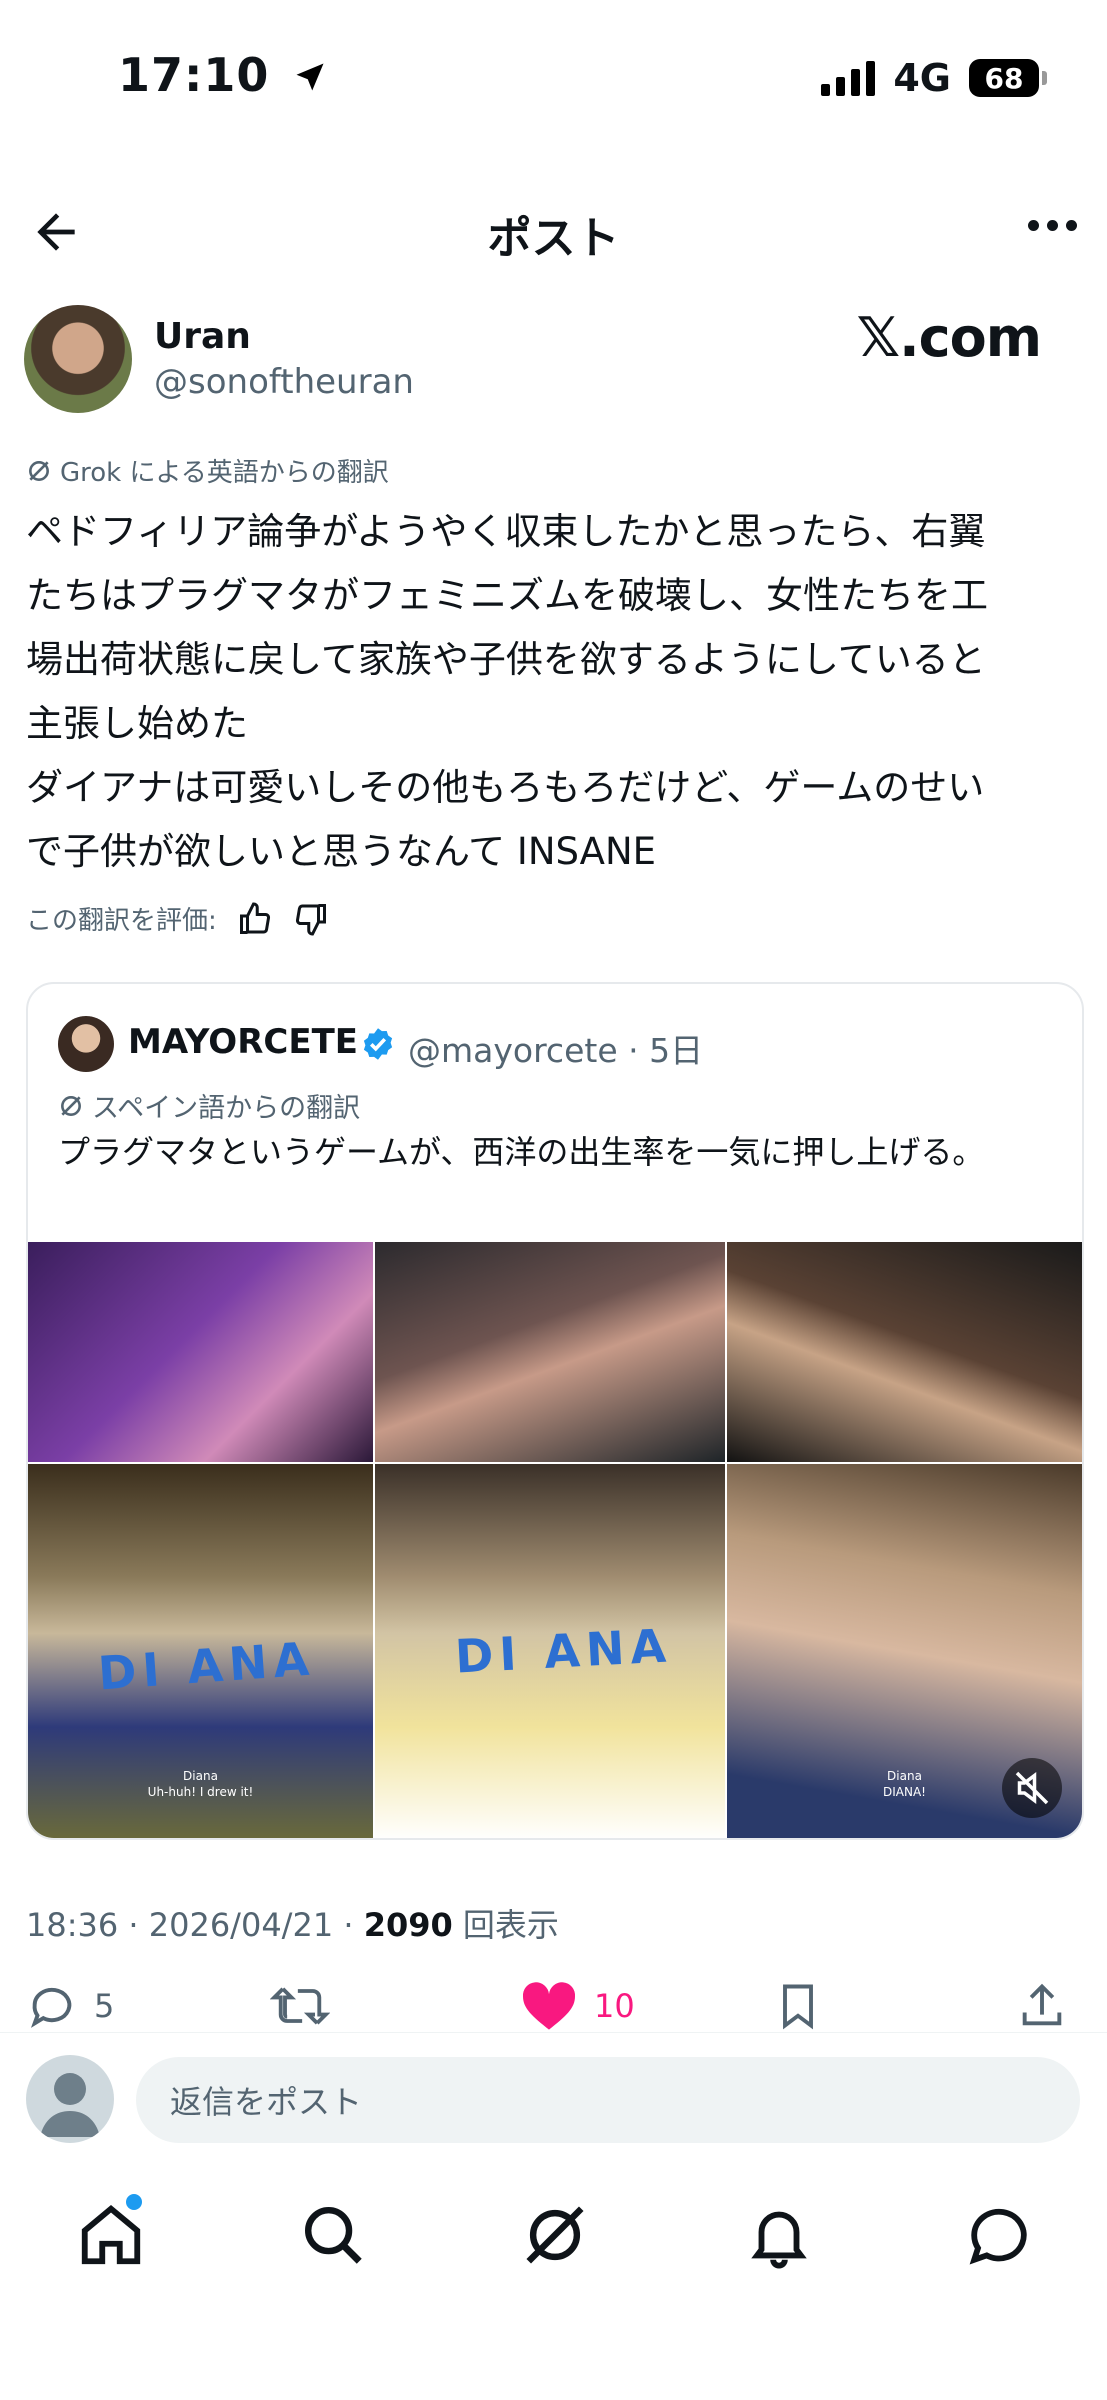 The height and width of the screenshot is (2400, 1107). What do you see at coordinates (378, 1044) in the screenshot?
I see `verified-icon` at bounding box center [378, 1044].